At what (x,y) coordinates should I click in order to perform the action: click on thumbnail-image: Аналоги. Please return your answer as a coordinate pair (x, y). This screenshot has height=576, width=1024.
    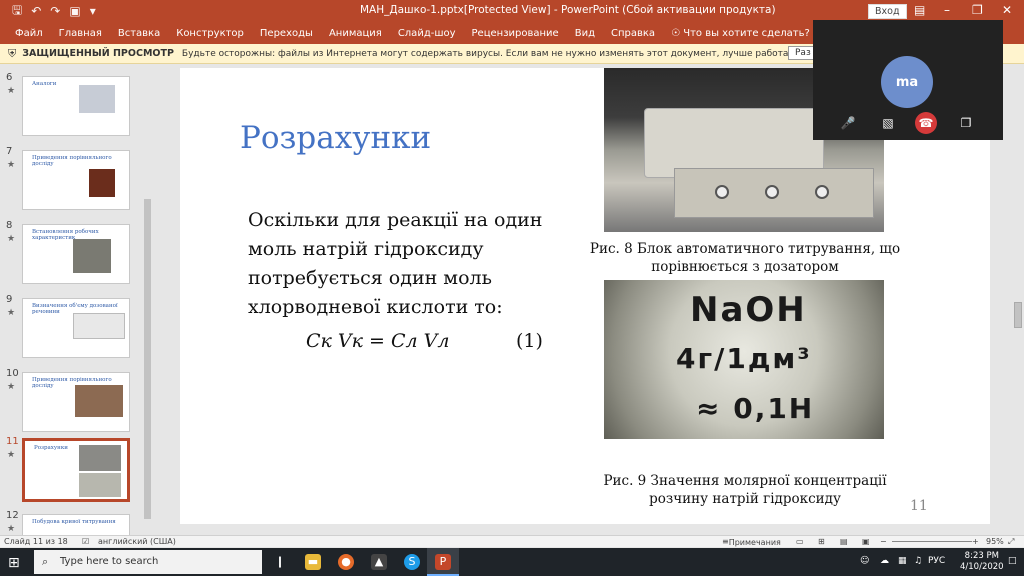
    Looking at the image, I should click on (76, 106).